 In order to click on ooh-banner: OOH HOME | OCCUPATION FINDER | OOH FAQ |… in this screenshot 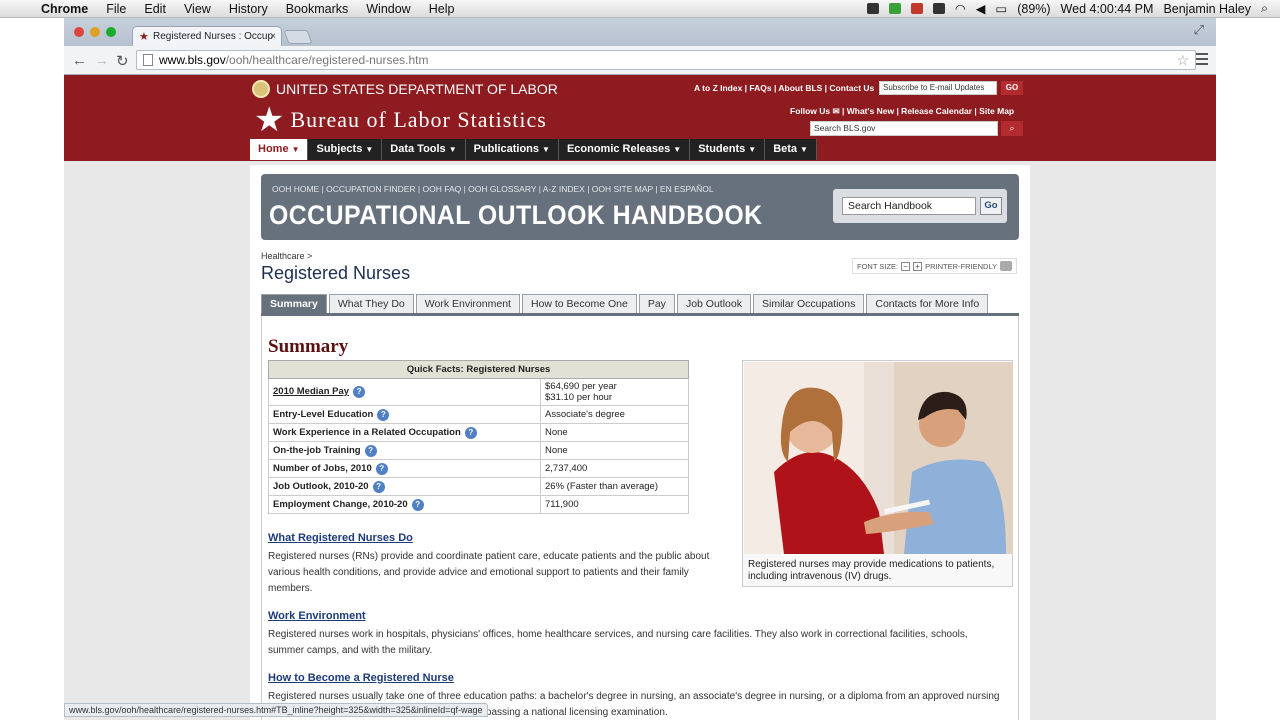, I will do `click(640, 207)`.